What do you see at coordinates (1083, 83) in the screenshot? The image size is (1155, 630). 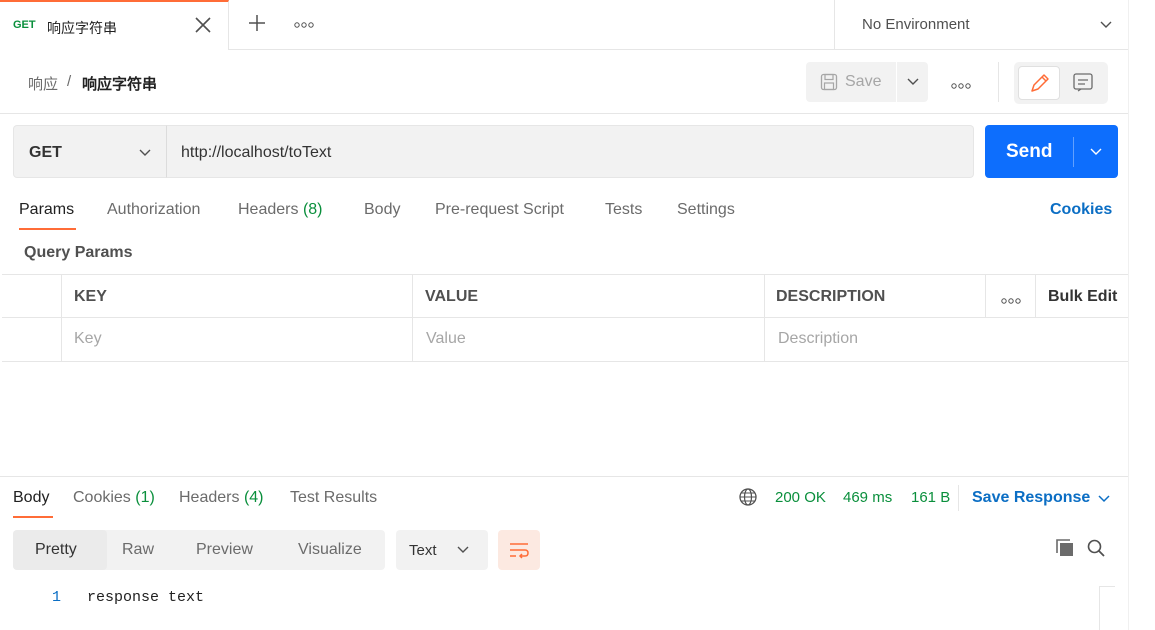 I see `comment-icon` at bounding box center [1083, 83].